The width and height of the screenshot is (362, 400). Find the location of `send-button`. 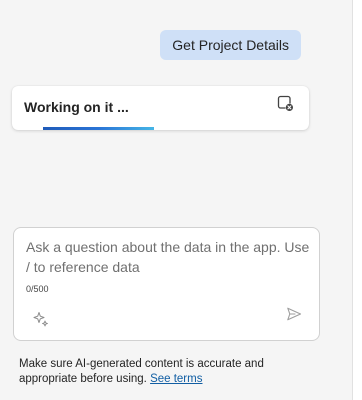

send-button is located at coordinates (294, 316).